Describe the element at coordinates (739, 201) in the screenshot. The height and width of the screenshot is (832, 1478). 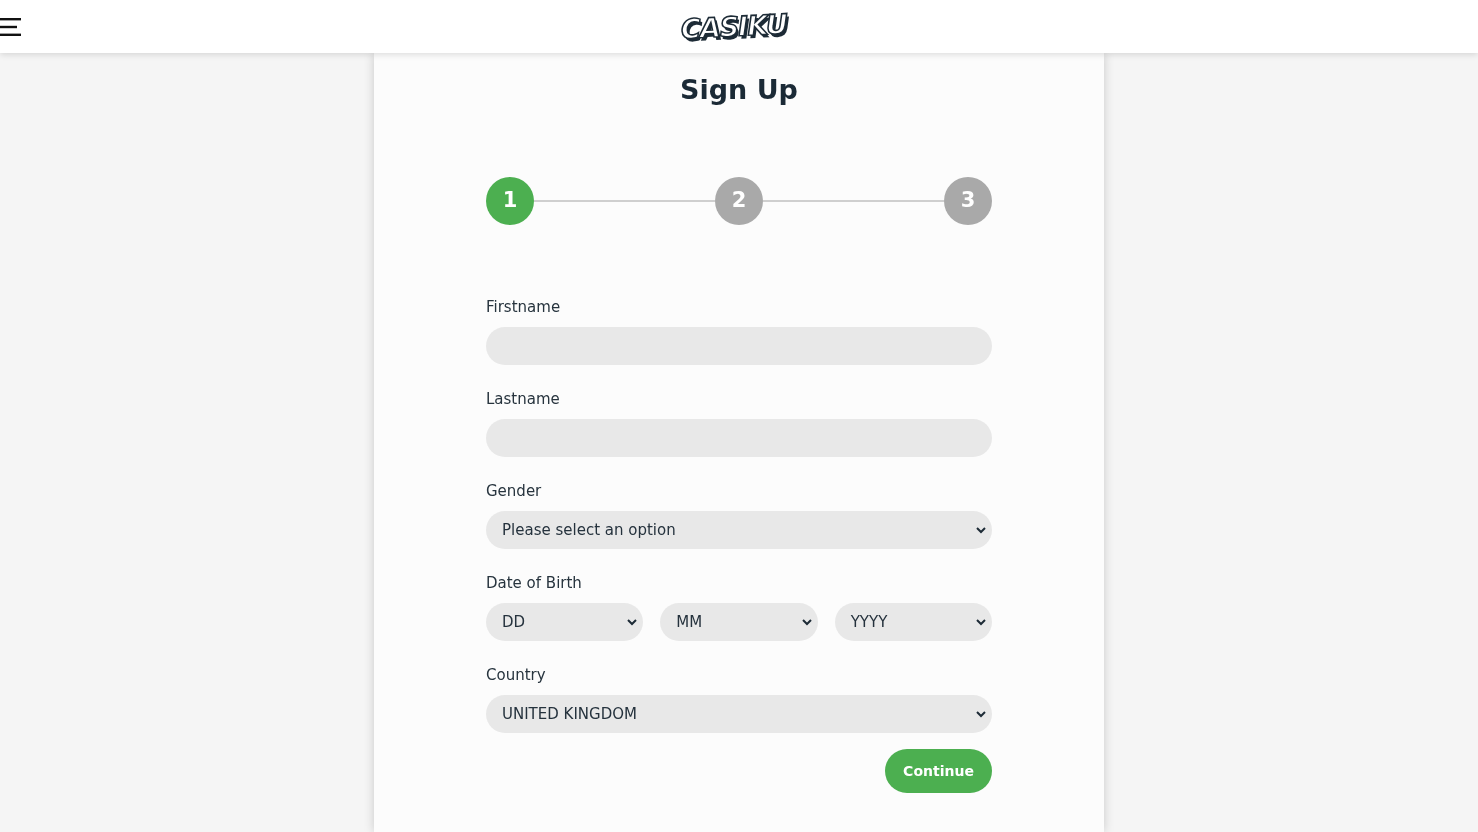
I see `step-indicator: 2` at that location.